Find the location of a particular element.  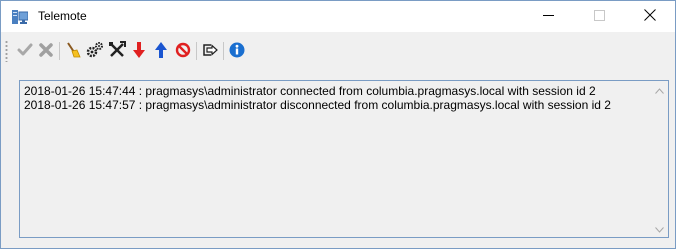

arrow-down-icon is located at coordinates (139, 51).